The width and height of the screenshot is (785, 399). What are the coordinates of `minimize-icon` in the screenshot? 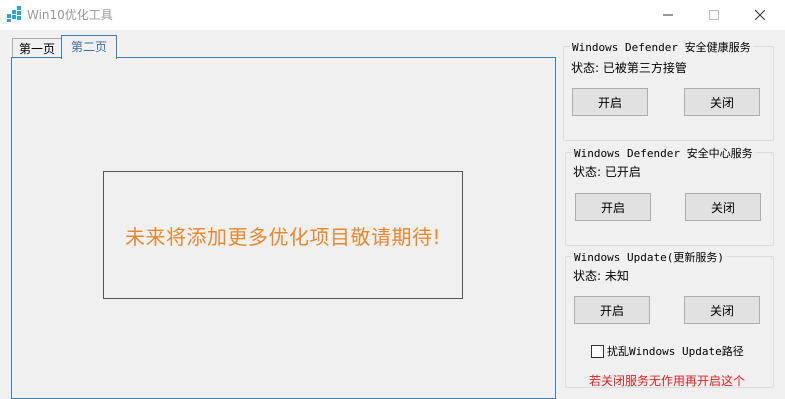 It's located at (668, 15).